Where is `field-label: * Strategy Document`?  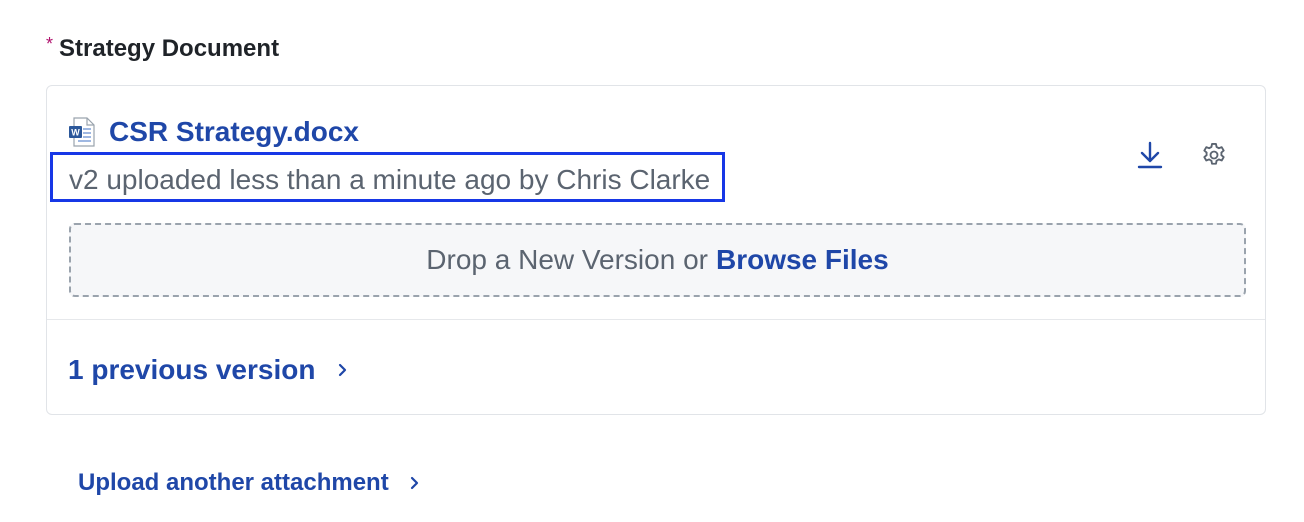 field-label: * Strategy Document is located at coordinates (162, 49).